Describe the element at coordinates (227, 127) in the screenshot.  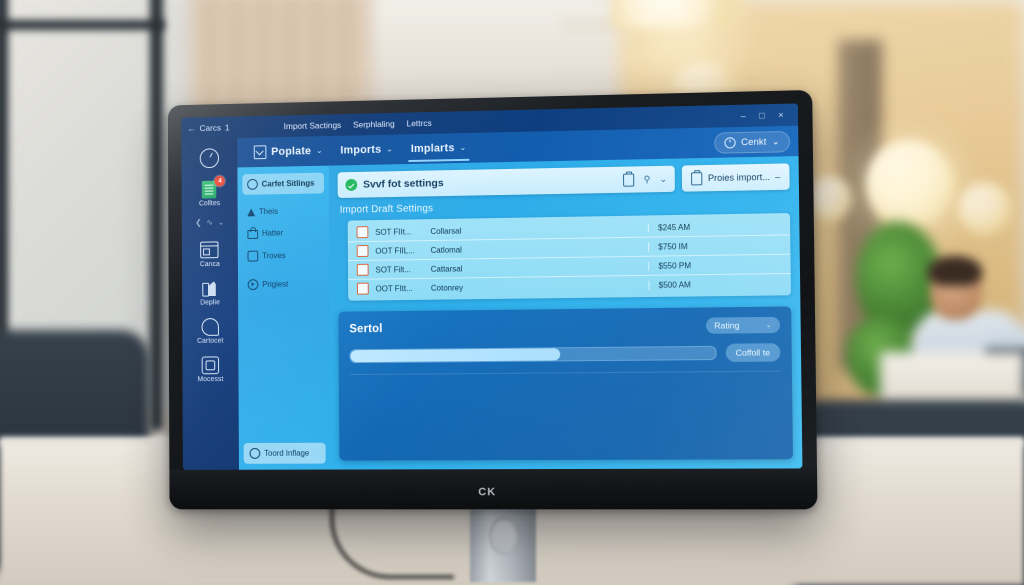
I see `breadcrumb-separator: 1` at that location.